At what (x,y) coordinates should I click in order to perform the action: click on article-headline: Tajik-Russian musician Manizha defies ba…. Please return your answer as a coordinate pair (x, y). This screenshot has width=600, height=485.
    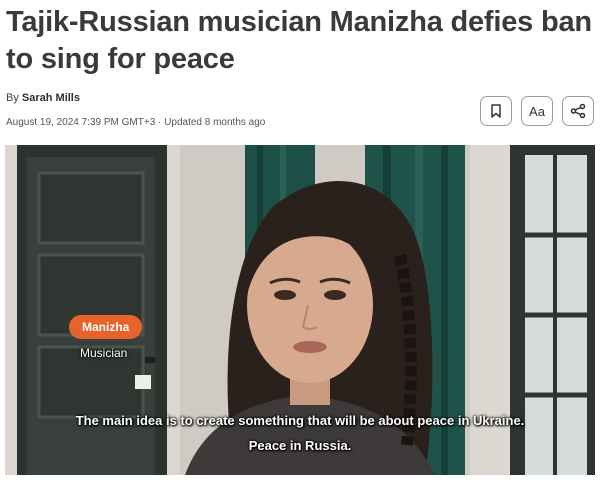
    Looking at the image, I should click on (299, 40).